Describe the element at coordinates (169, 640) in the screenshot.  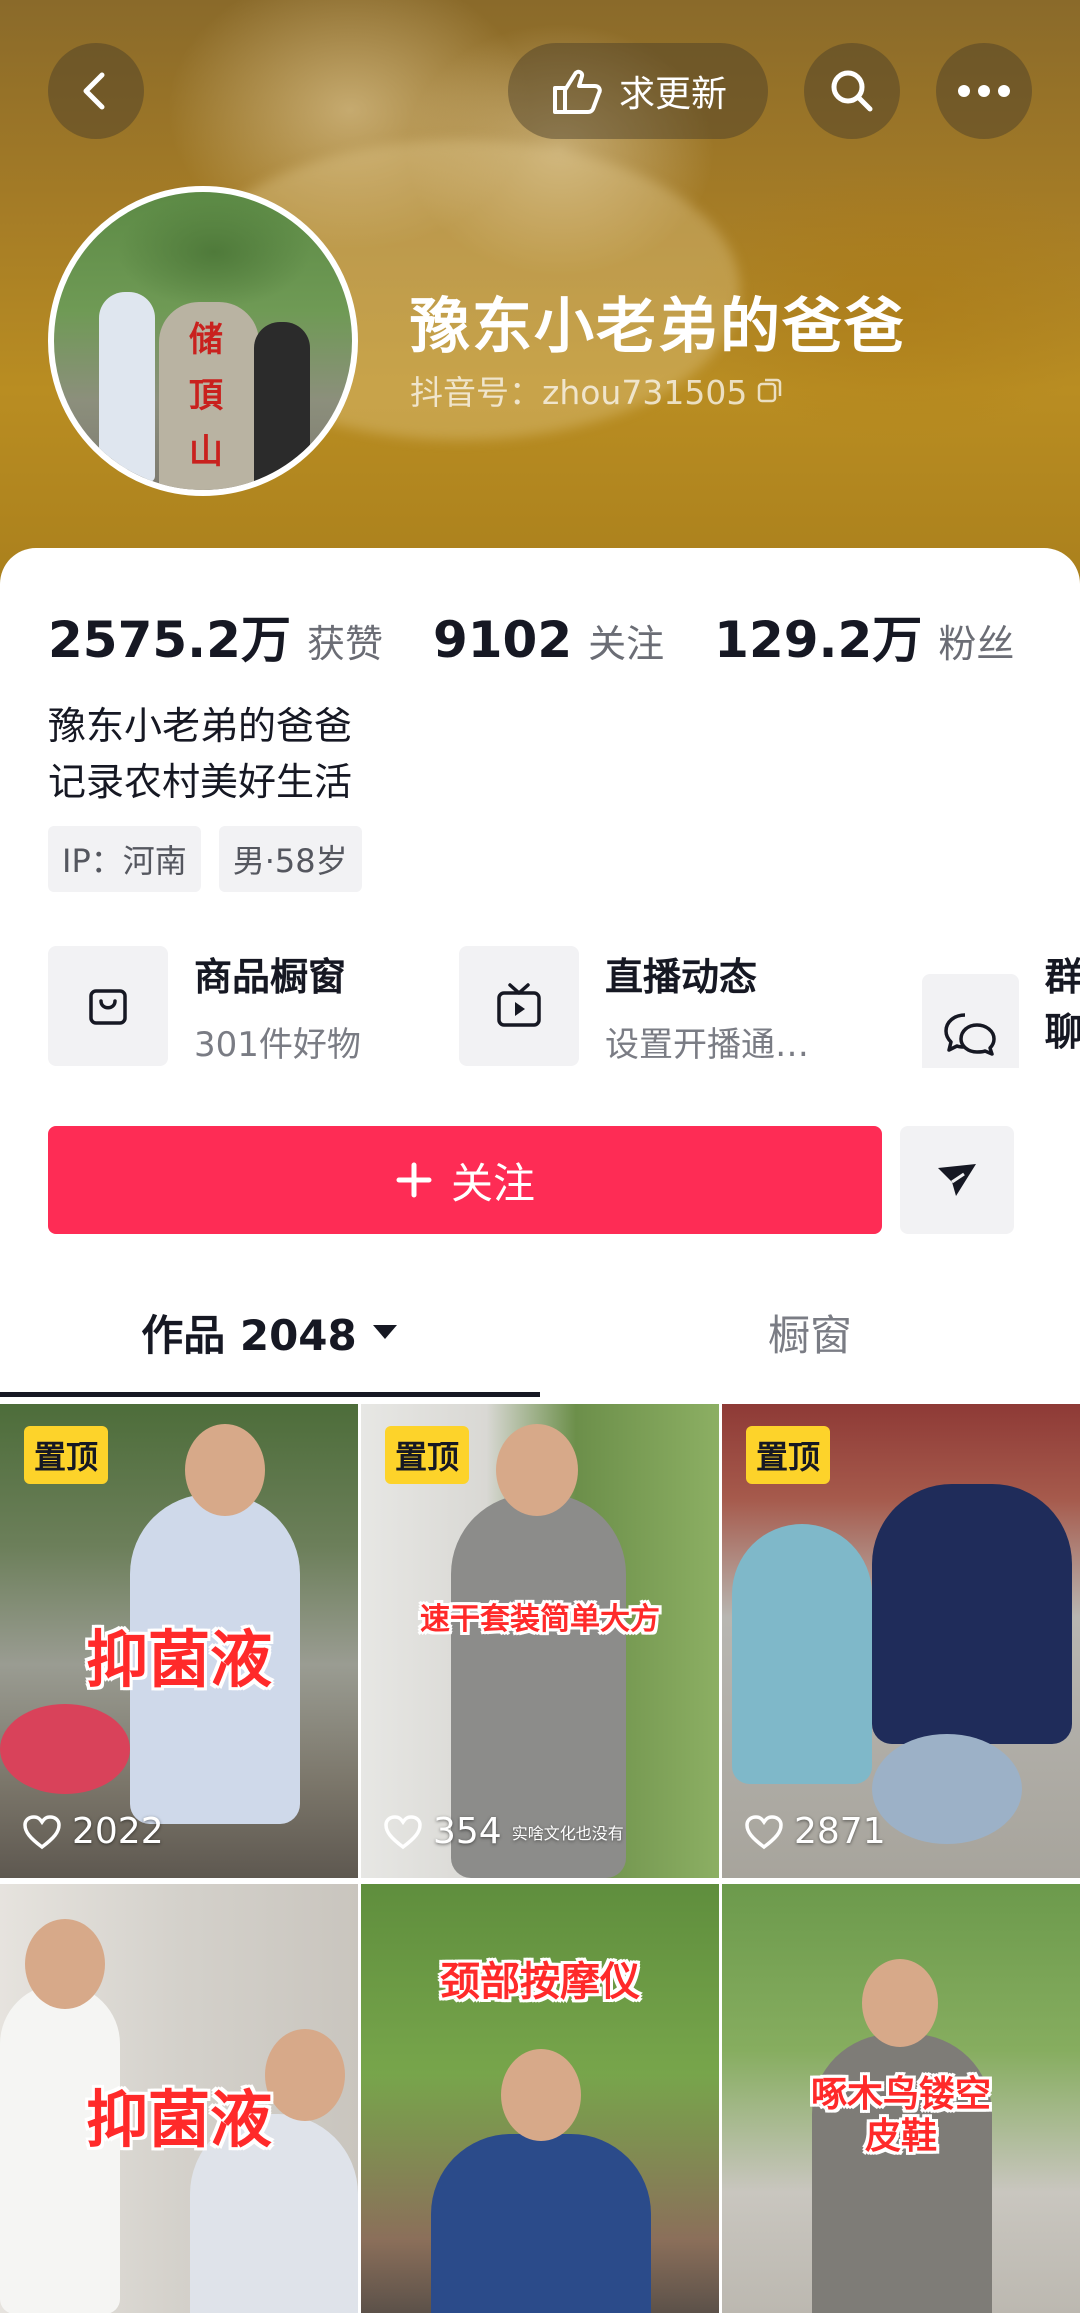
I see `stat-value: 2575.2万` at that location.